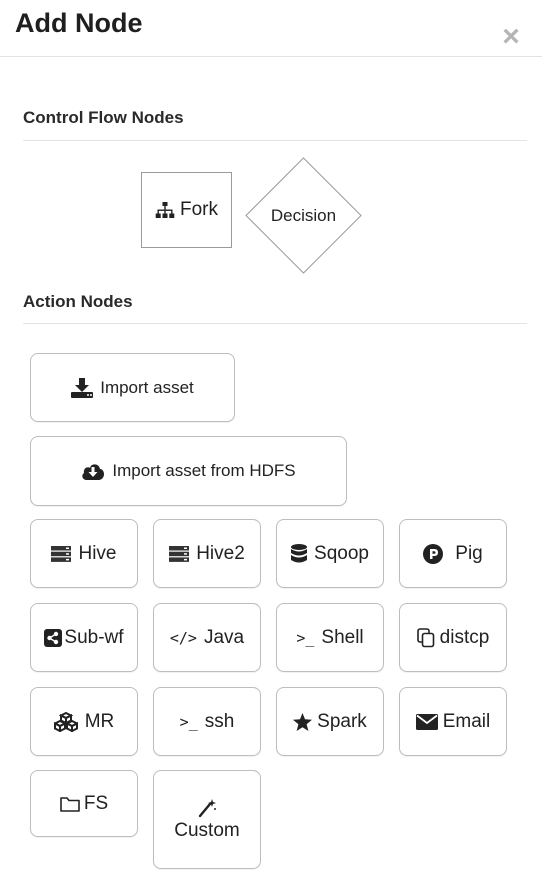  I want to click on java-button: </> Java, so click(207, 637).